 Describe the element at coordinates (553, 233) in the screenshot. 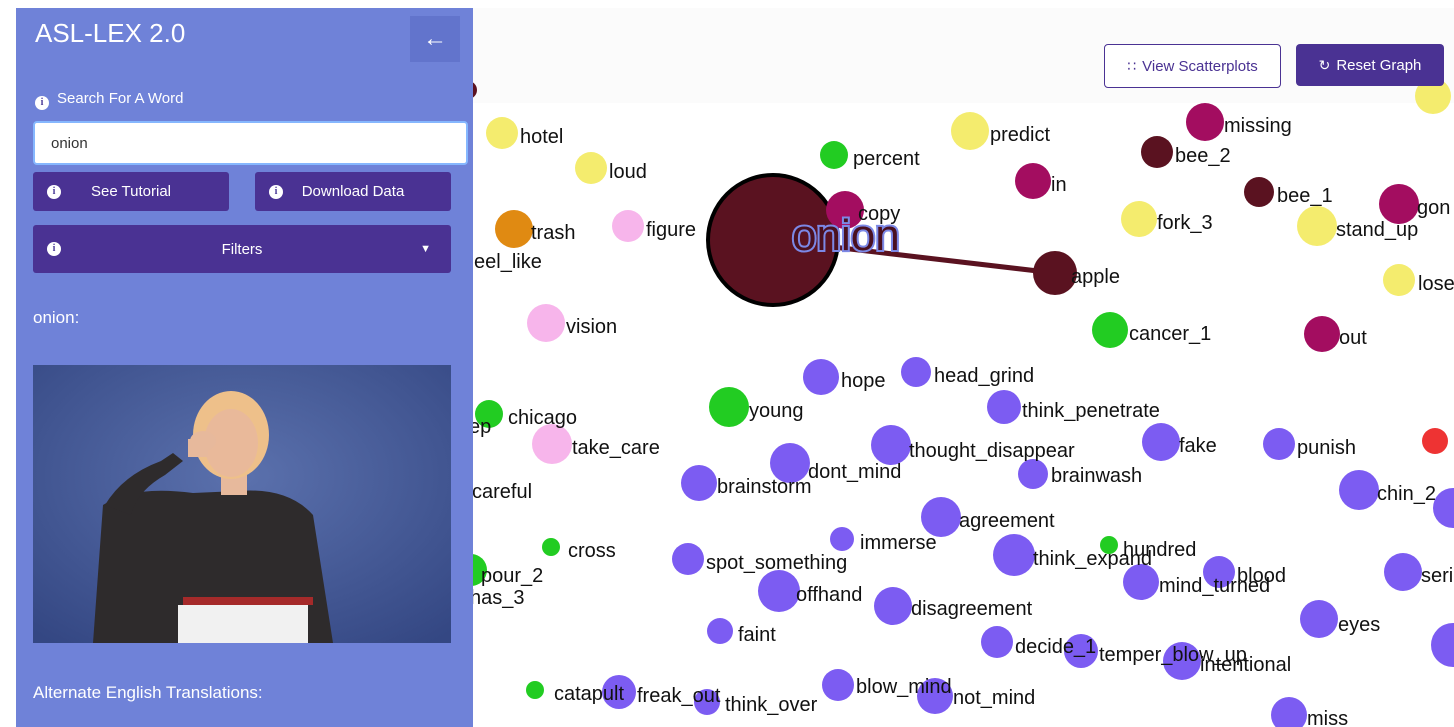

I see `graph-node-label: trash` at that location.